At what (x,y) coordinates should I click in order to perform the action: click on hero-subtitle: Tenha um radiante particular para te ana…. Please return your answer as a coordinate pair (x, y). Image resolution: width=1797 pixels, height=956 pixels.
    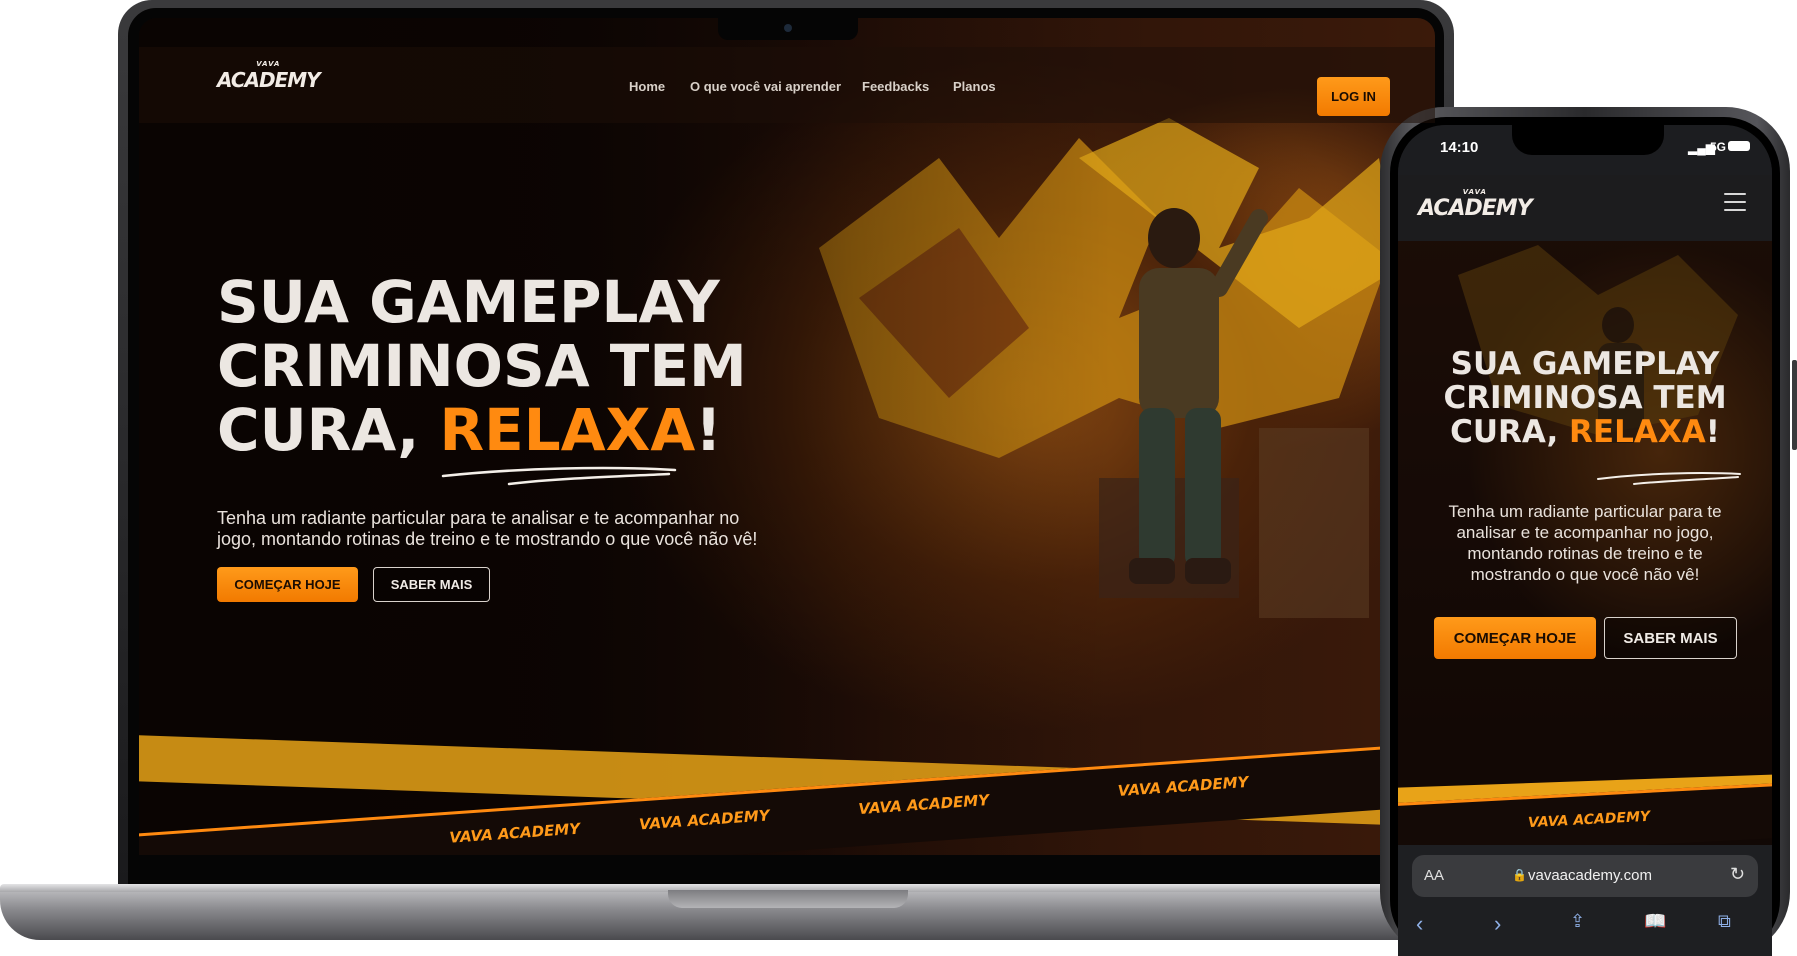
    Looking at the image, I should click on (487, 528).